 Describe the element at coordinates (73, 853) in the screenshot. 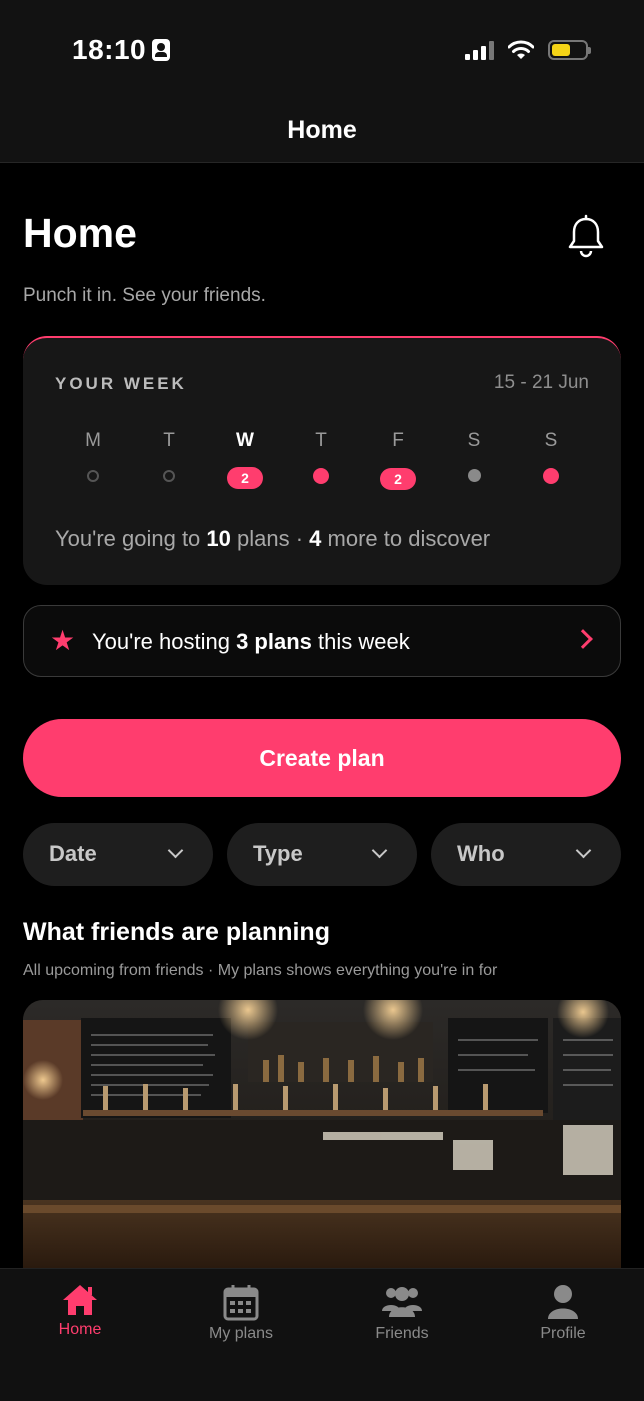

I see `filter-label: Date` at that location.